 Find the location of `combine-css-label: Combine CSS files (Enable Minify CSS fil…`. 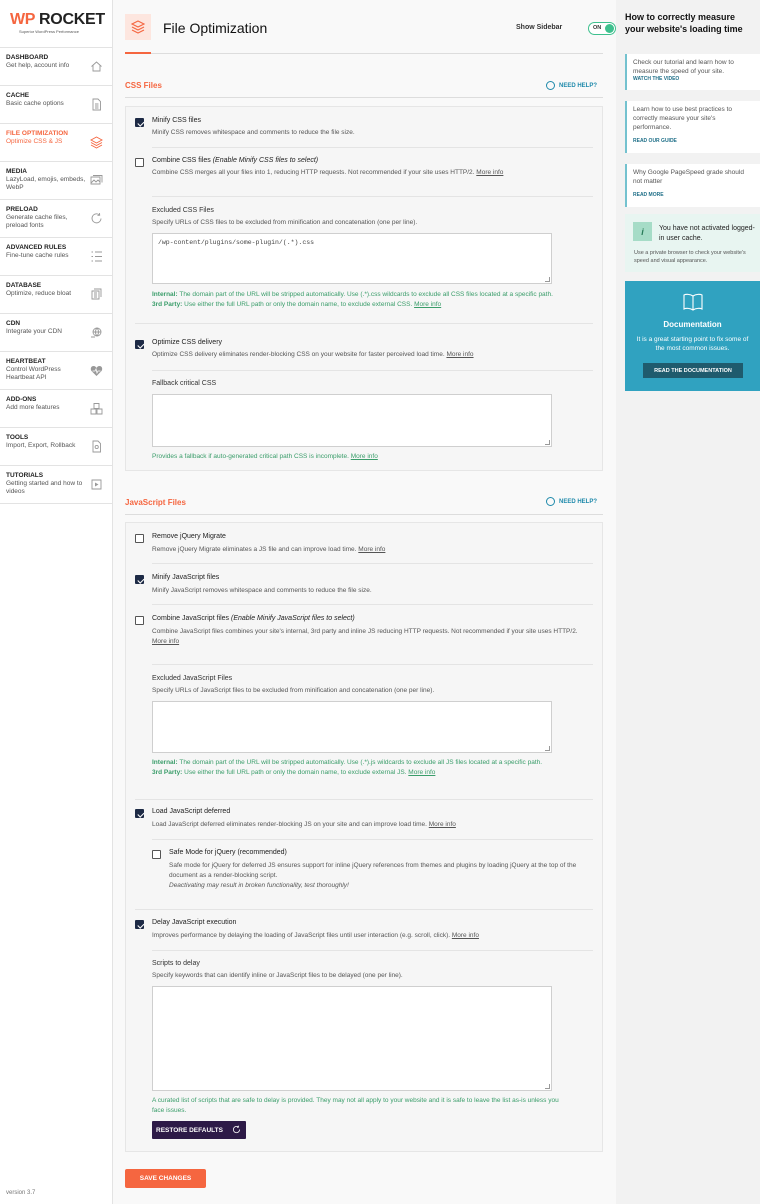

combine-css-label: Combine CSS files (Enable Minify CSS fil… is located at coordinates (235, 160).